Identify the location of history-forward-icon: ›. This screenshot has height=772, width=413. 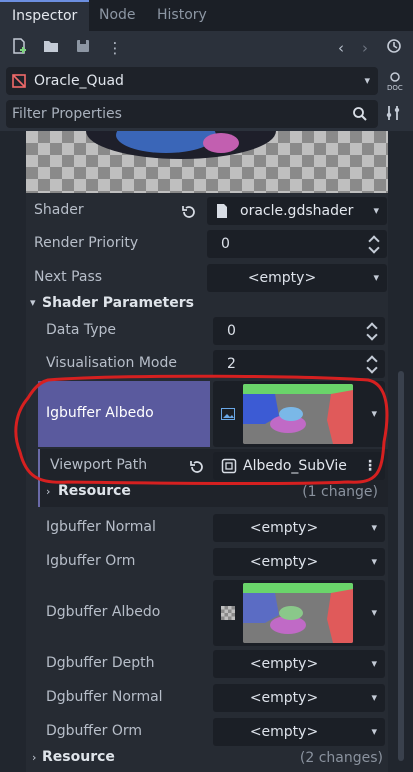
(365, 48).